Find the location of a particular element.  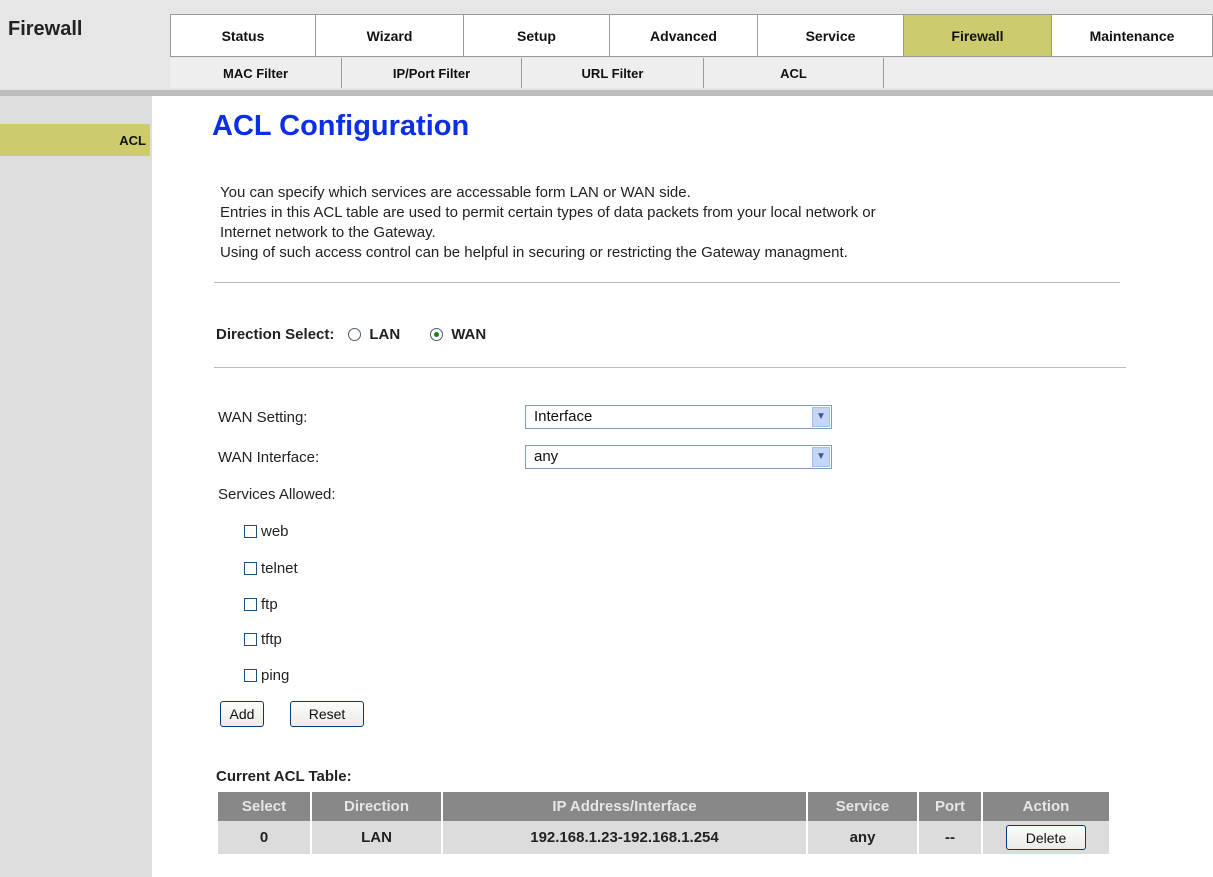

cell-select: 0 is located at coordinates (264, 837).